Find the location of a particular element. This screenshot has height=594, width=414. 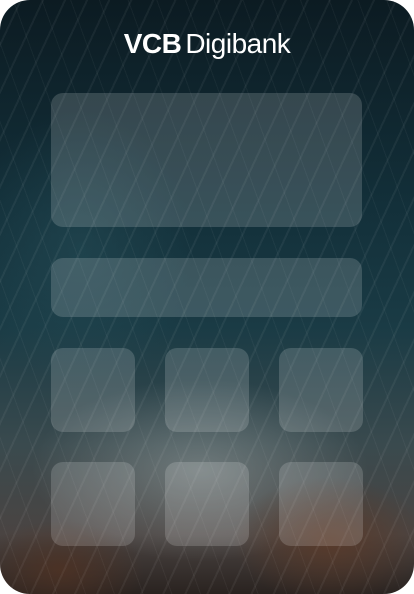

logo-vcb-text: VCB is located at coordinates (152, 43).